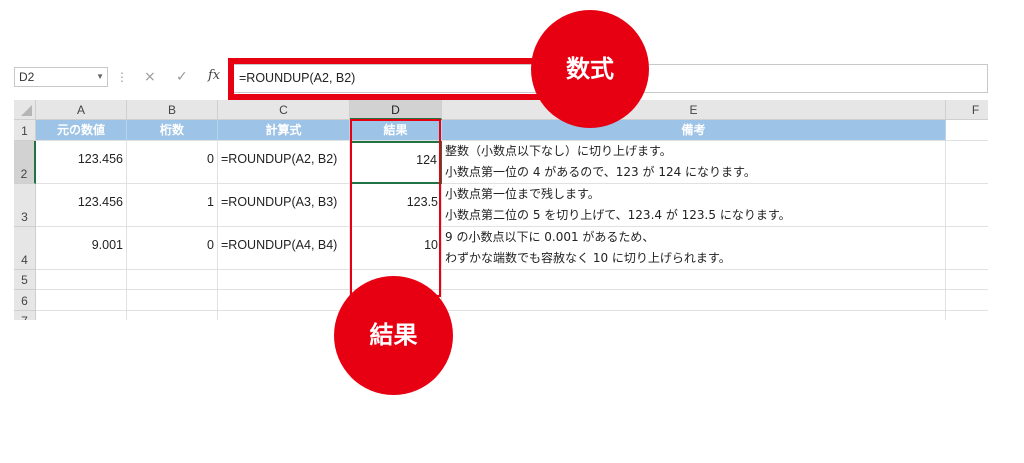 The height and width of the screenshot is (463, 1024). What do you see at coordinates (81, 280) in the screenshot?
I see `cell-a5` at bounding box center [81, 280].